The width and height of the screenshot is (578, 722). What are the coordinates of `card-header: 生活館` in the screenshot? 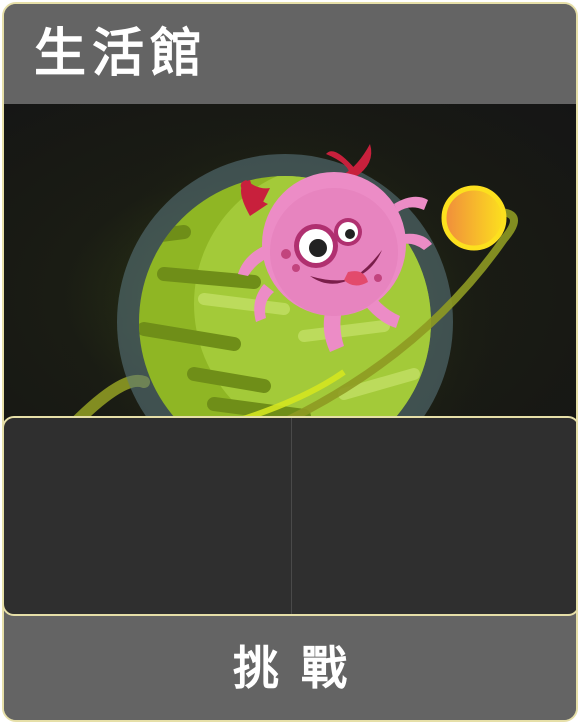 It's located at (290, 54).